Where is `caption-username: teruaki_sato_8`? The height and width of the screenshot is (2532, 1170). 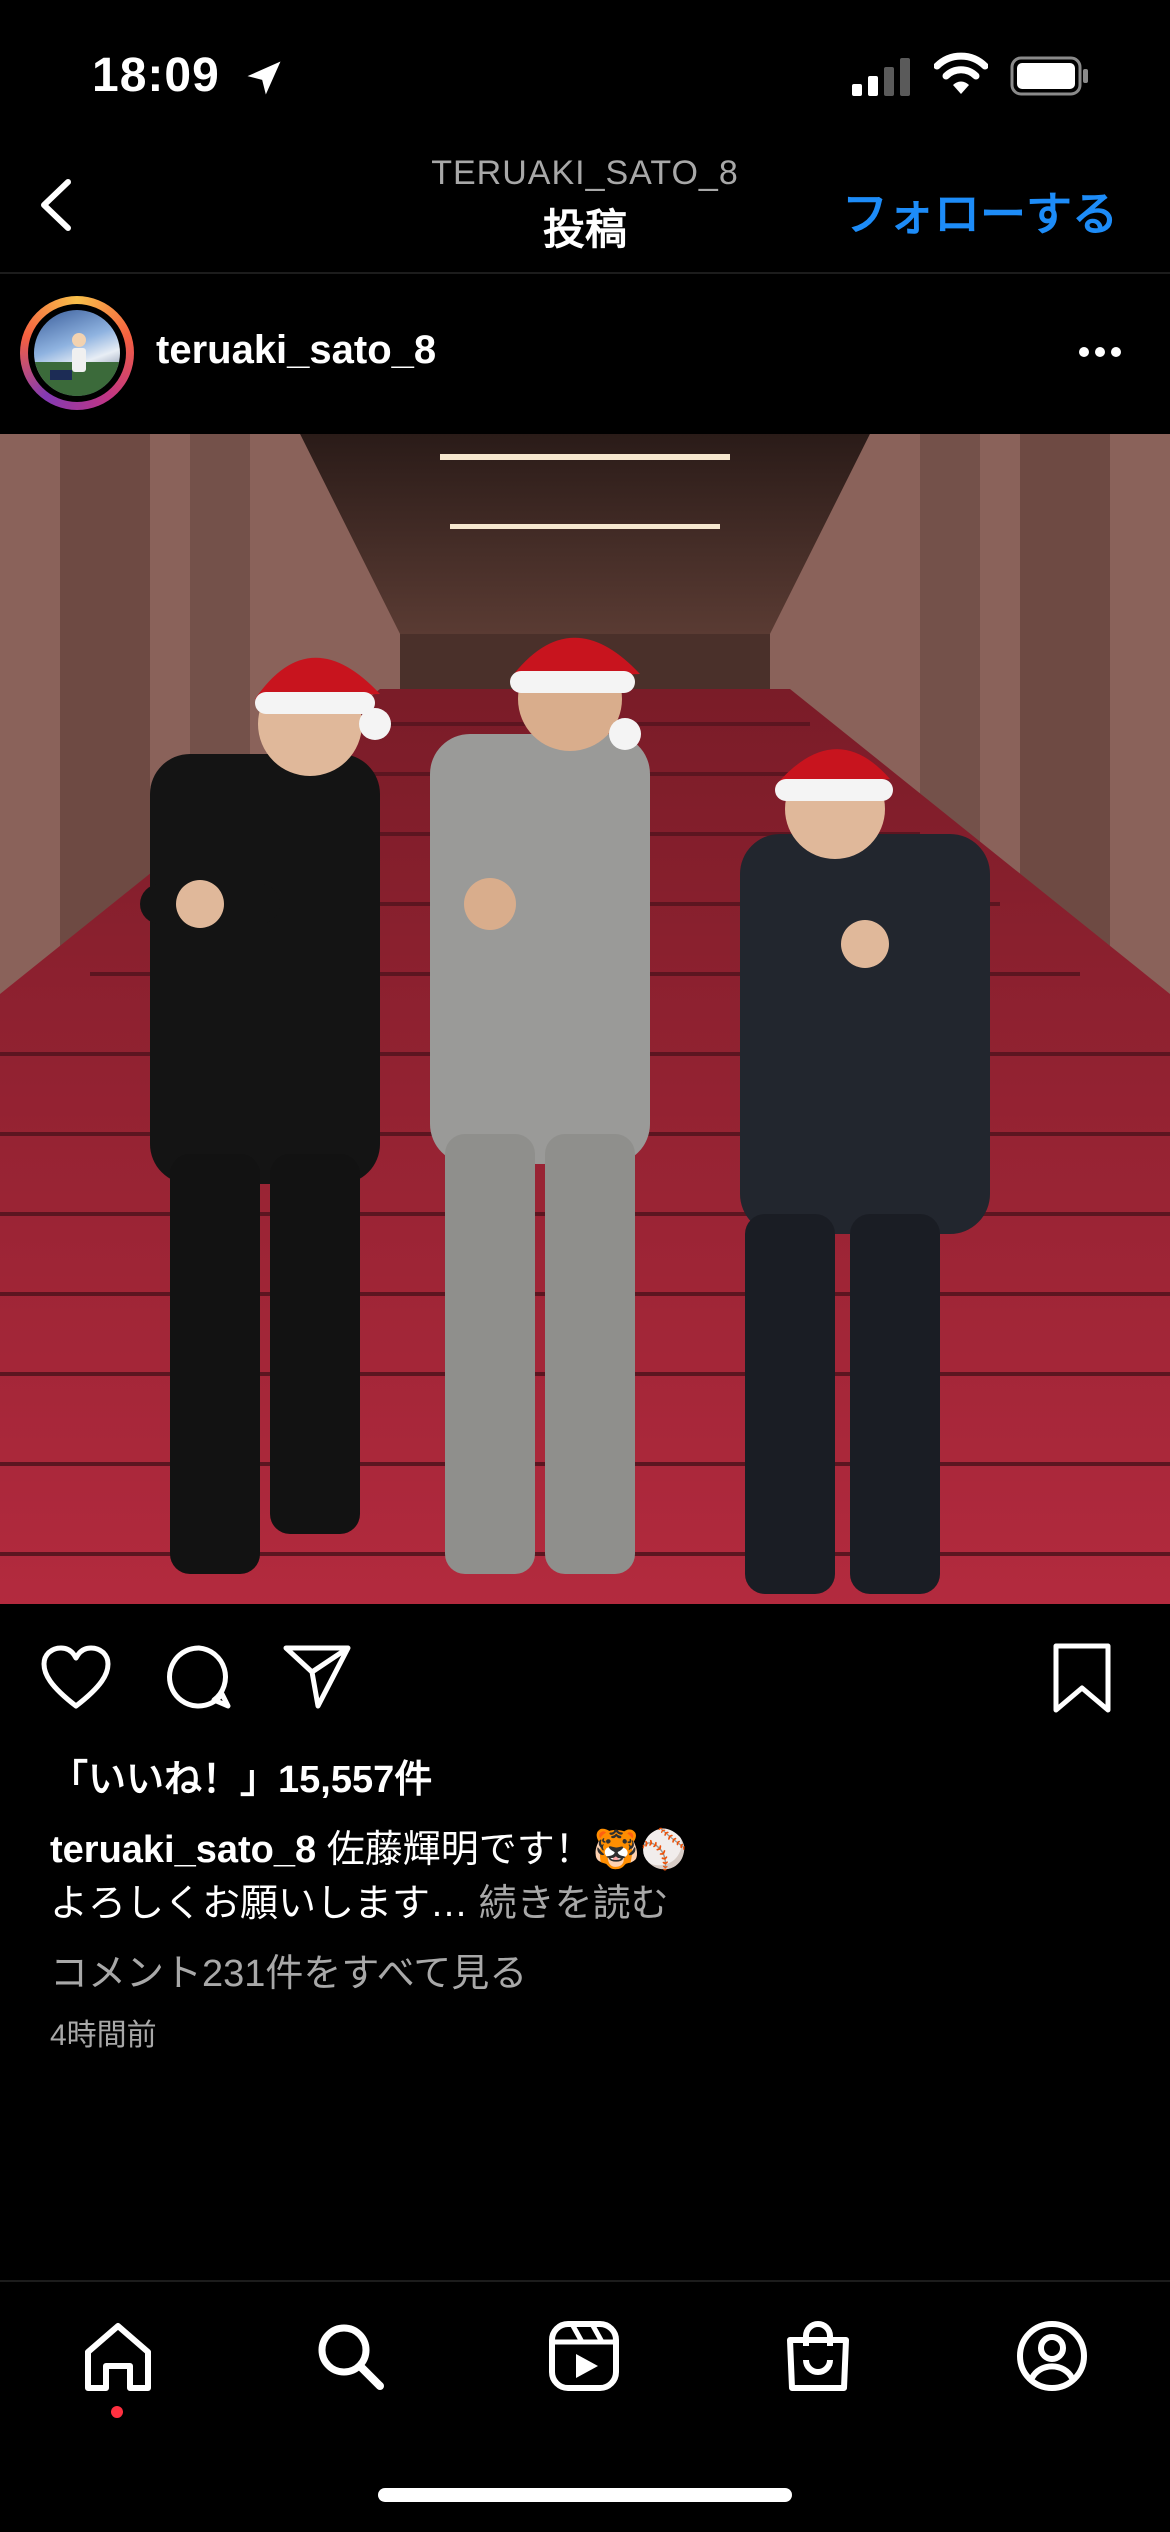 caption-username: teruaki_sato_8 is located at coordinates (183, 1850).